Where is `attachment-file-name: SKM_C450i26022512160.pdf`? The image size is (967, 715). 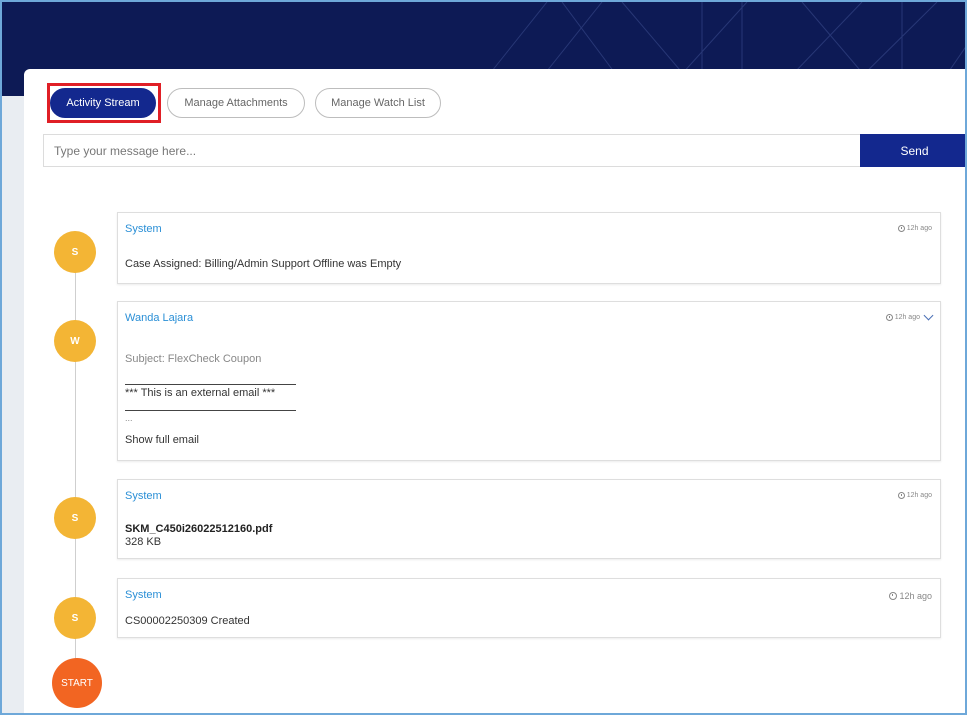
attachment-file-name: SKM_C450i26022512160.pdf is located at coordinates (198, 529).